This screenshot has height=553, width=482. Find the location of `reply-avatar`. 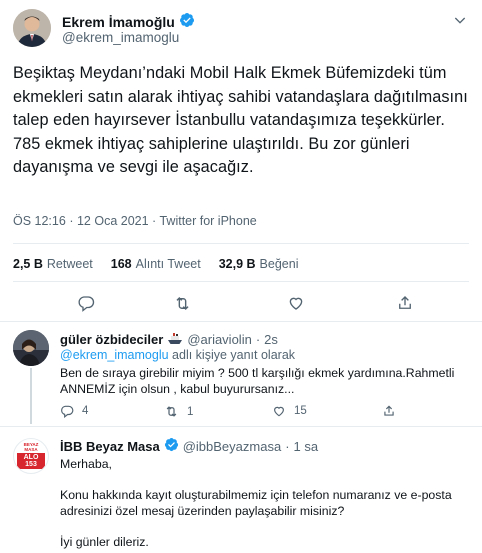

reply-avatar is located at coordinates (31, 348).